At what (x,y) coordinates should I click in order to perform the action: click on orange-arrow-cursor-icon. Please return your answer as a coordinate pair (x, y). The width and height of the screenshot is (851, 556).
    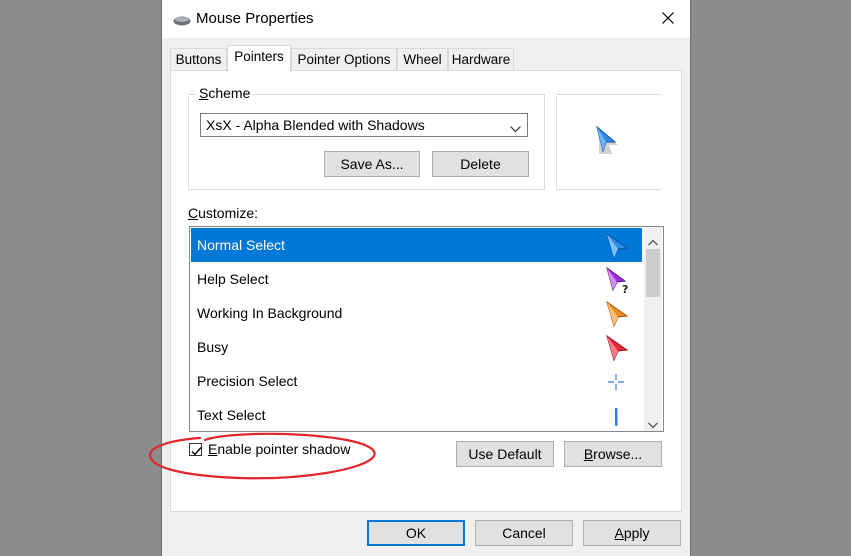
    Looking at the image, I should click on (616, 314).